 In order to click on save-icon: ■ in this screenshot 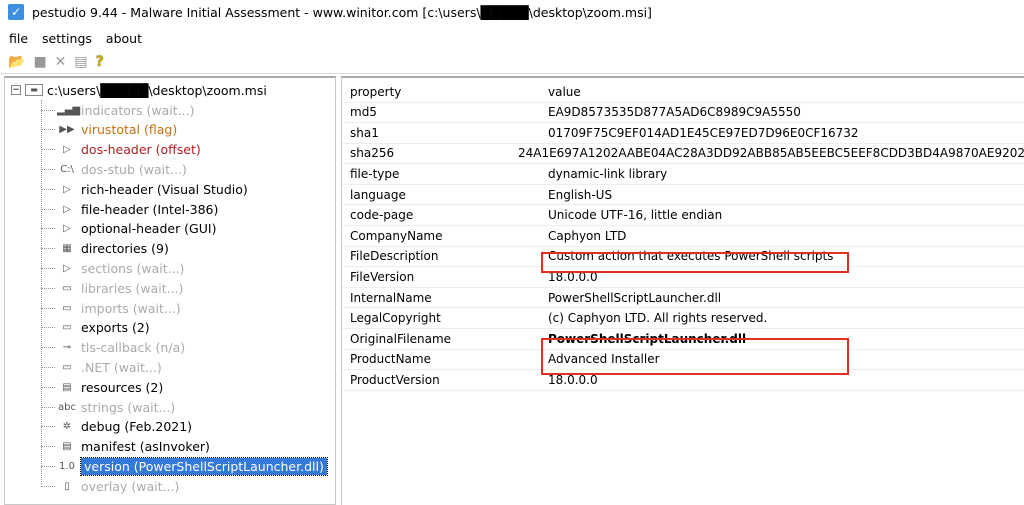, I will do `click(39, 62)`.